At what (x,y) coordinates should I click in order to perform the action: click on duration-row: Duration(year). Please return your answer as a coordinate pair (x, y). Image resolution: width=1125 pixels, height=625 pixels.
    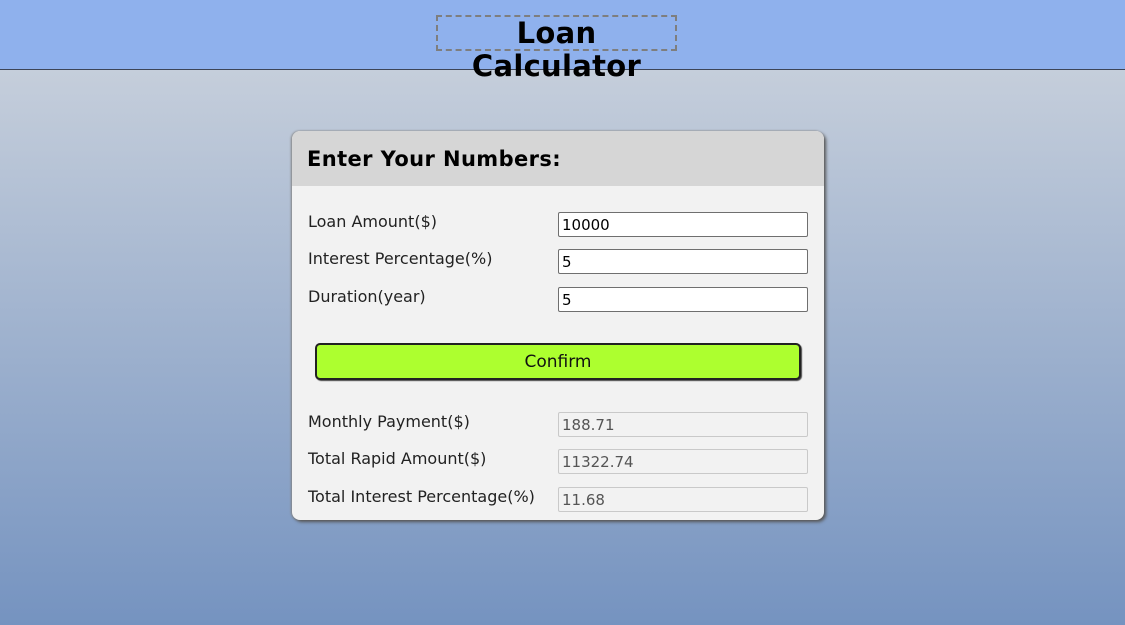
    Looking at the image, I should click on (558, 300).